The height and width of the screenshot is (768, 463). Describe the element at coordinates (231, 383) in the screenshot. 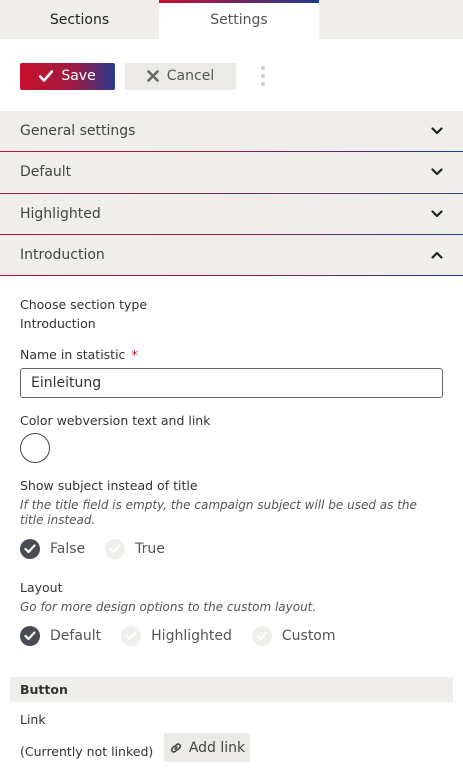

I see `name-in-statistic-input` at that location.